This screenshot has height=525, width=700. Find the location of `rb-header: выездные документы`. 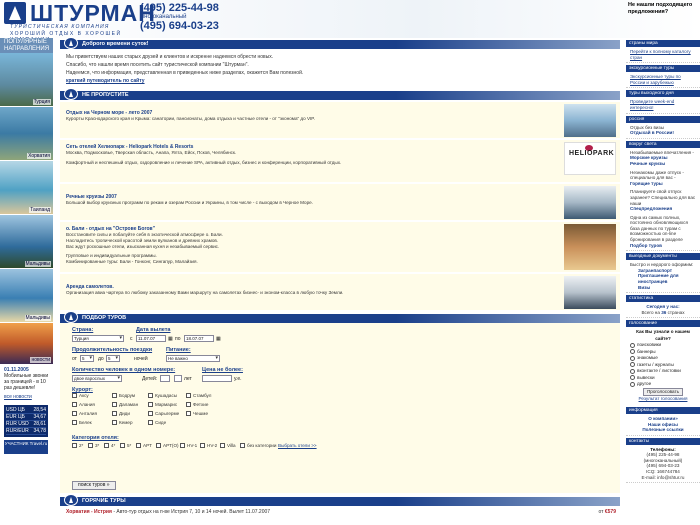

rb-header: выездные документы is located at coordinates (663, 257).